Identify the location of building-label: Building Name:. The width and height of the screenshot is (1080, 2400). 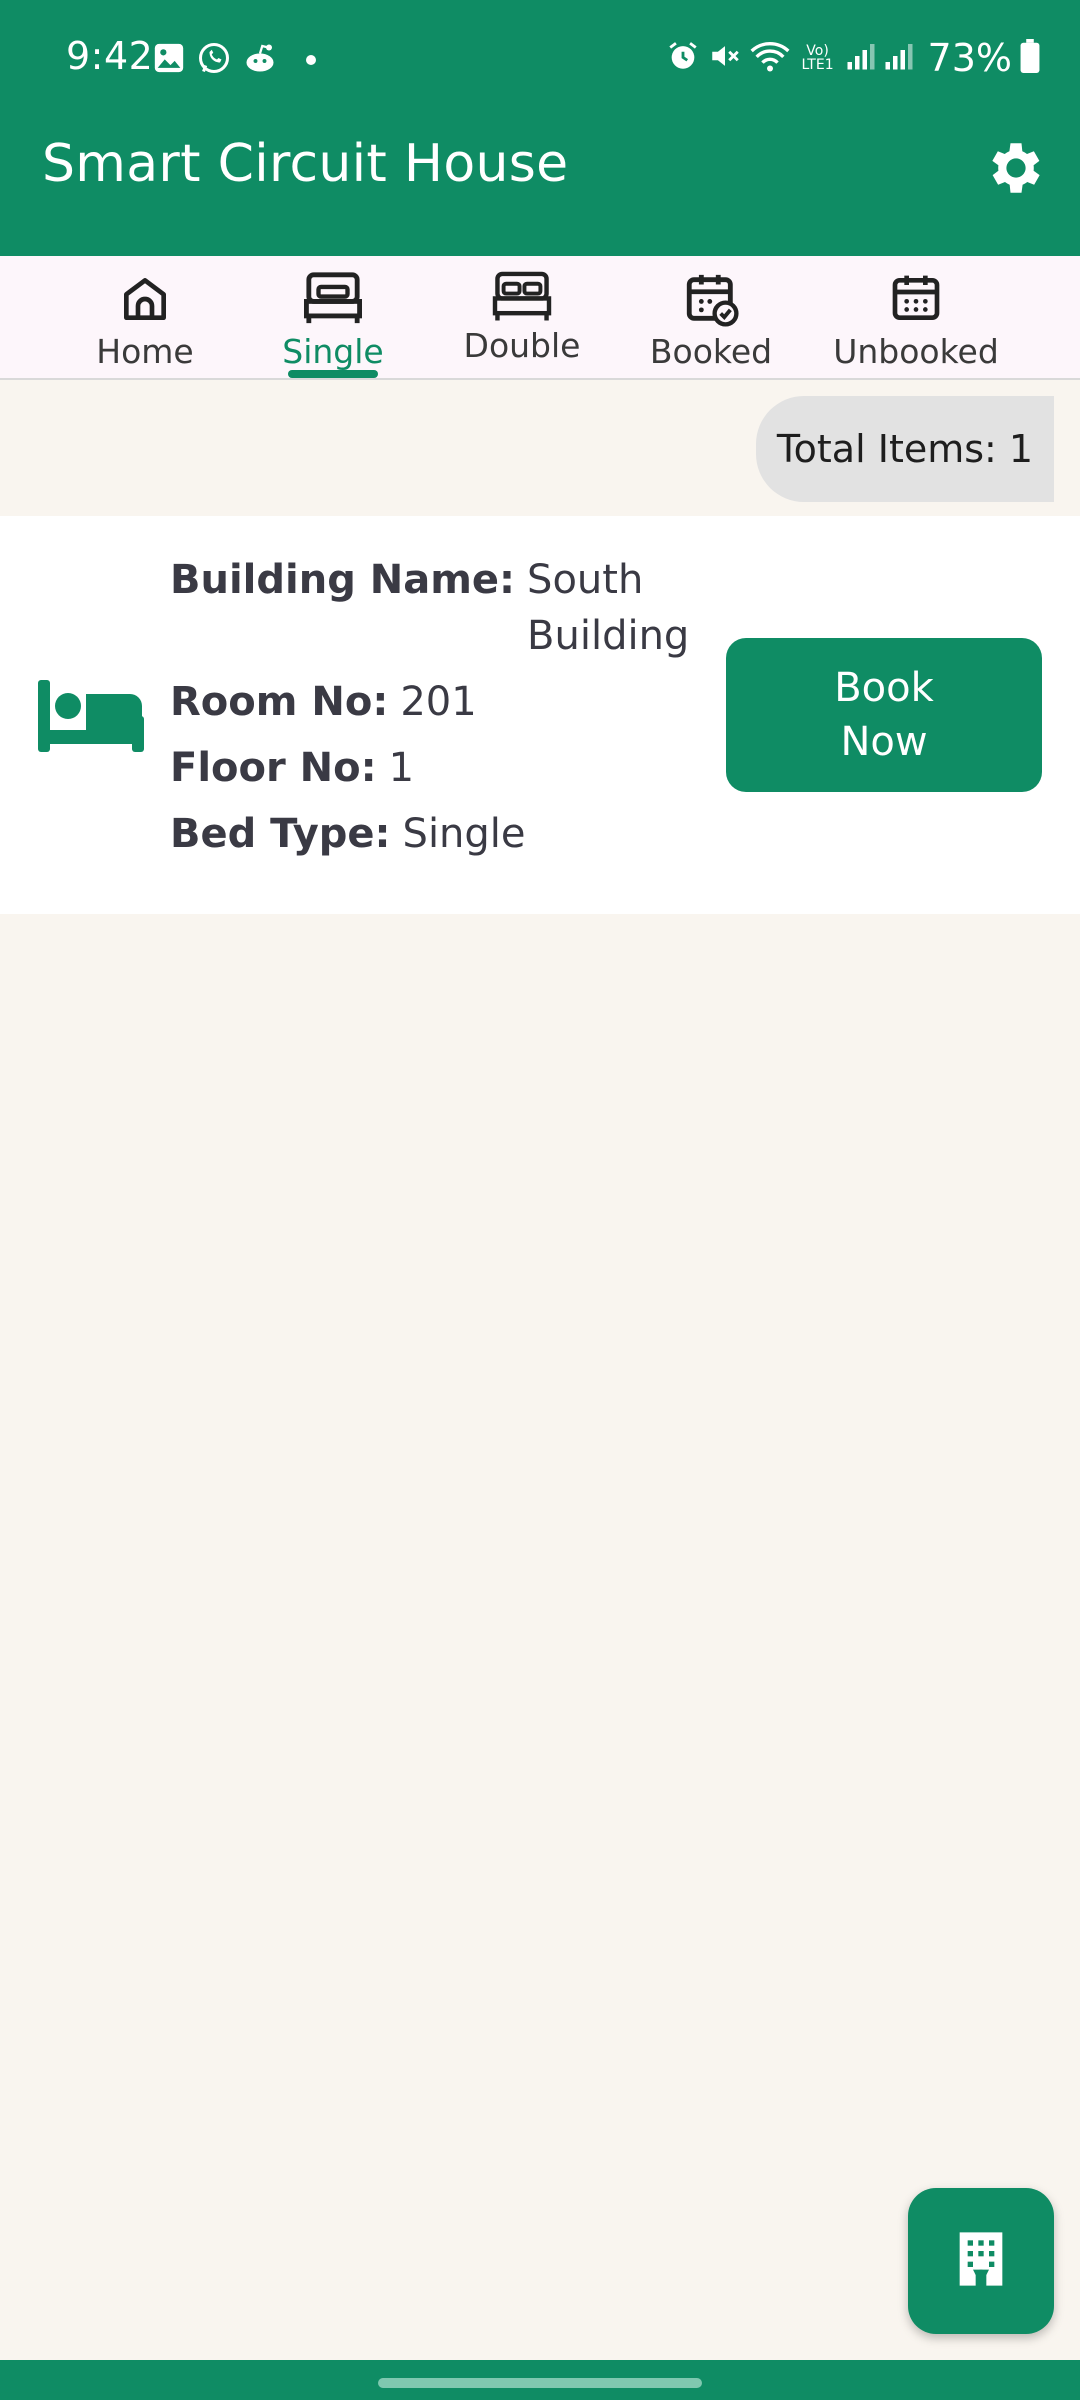
(343, 580).